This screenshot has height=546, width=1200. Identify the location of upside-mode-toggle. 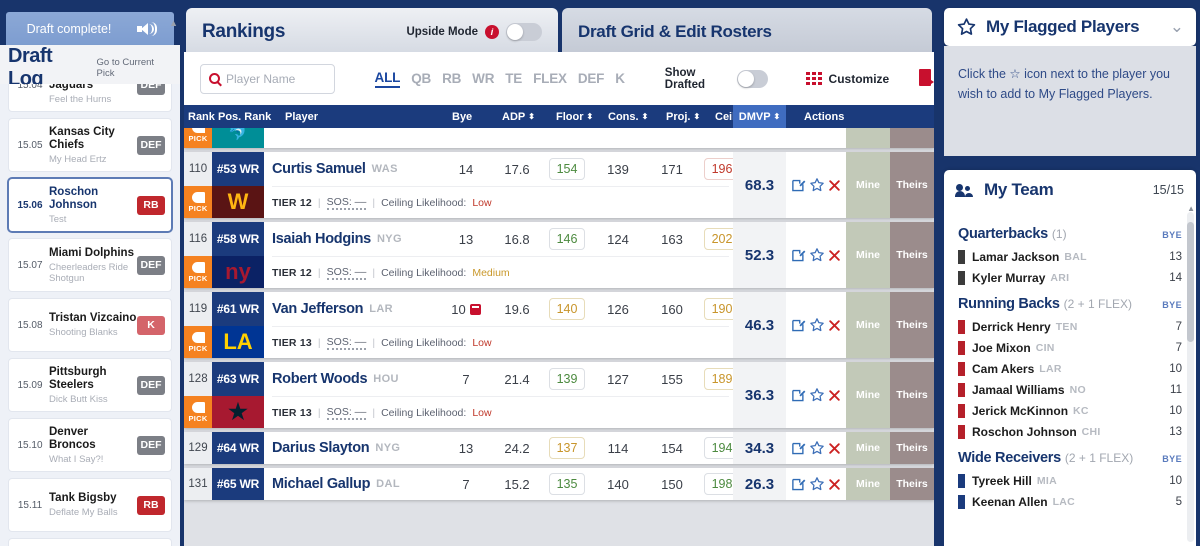
(524, 32).